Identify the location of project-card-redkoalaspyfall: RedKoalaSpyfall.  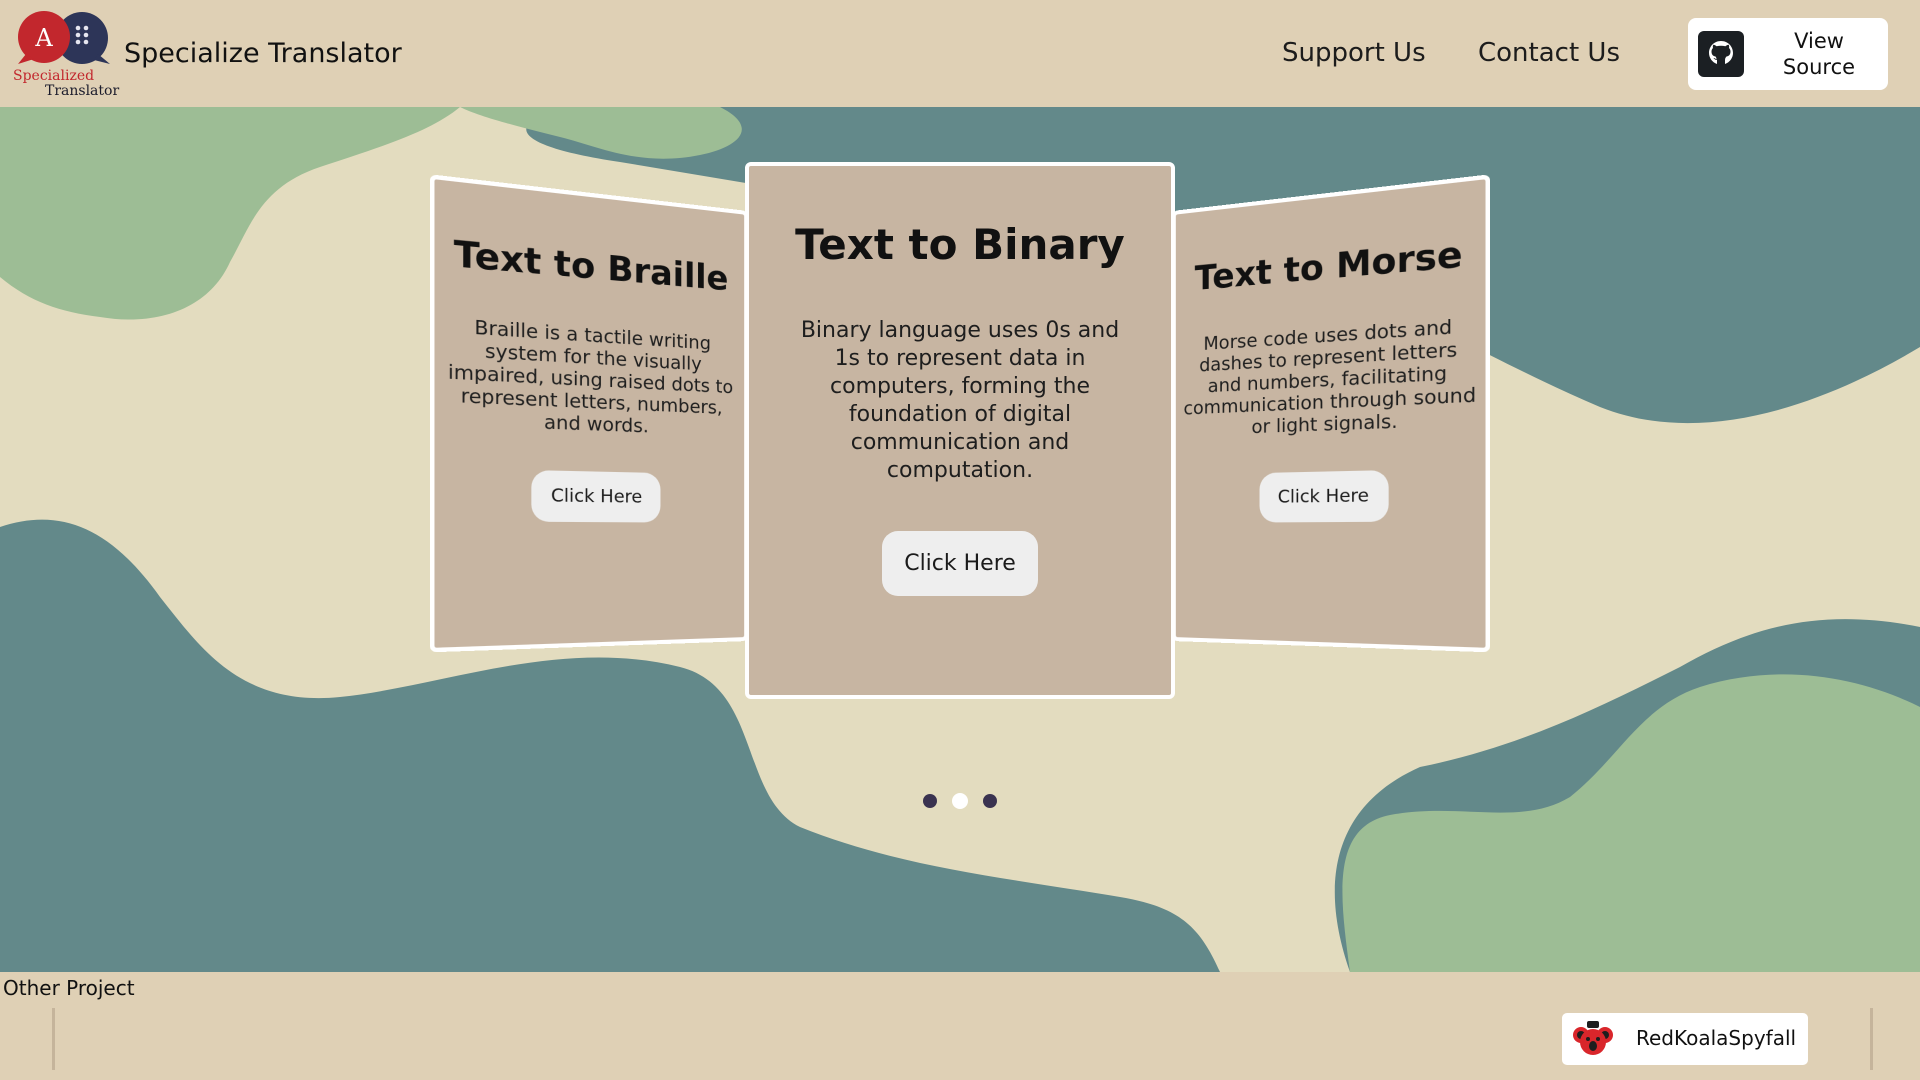
(1685, 1039).